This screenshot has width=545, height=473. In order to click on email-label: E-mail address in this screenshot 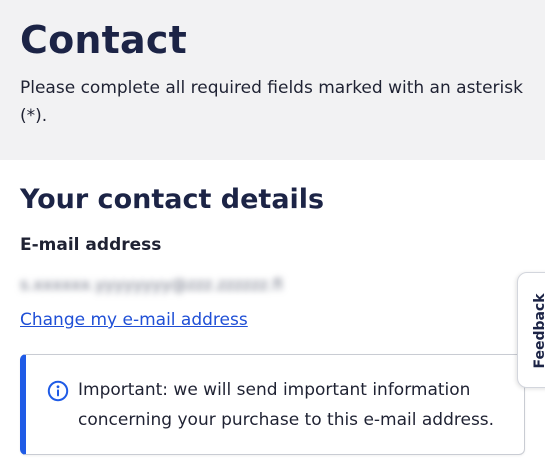, I will do `click(91, 245)`.